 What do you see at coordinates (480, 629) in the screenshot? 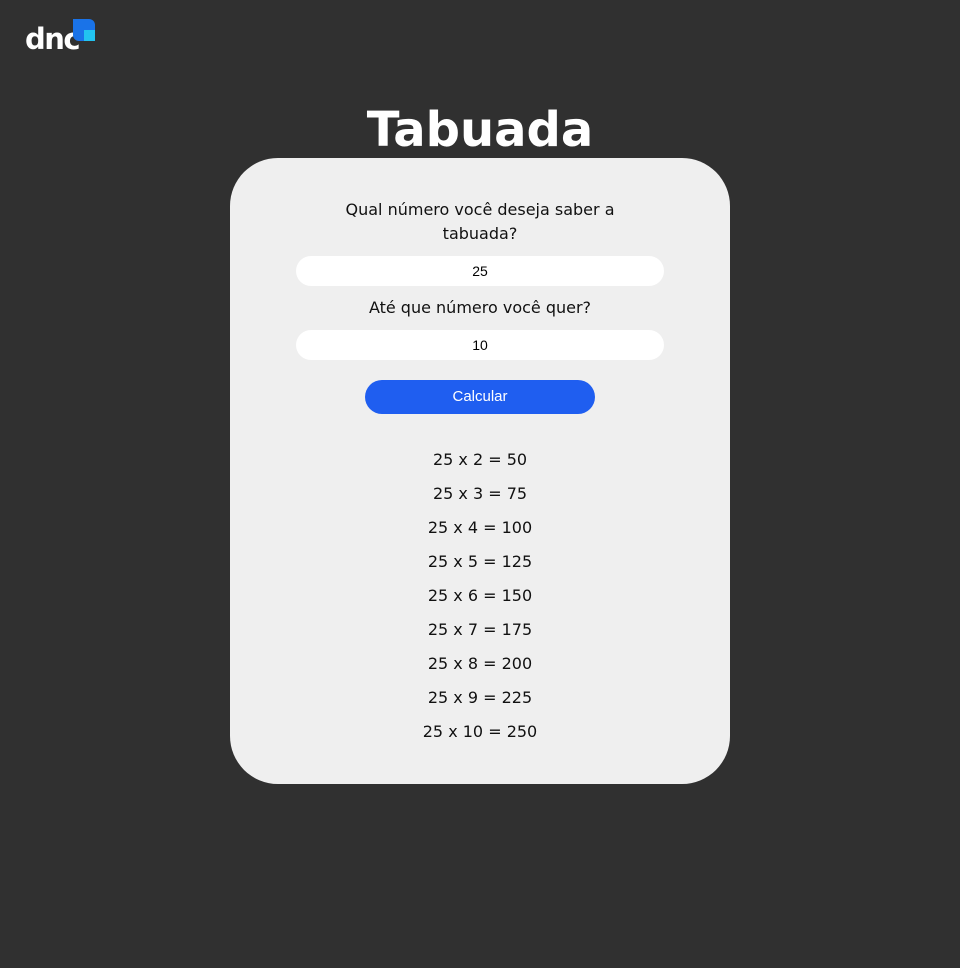
I see `result-item: 25 x 7 = 175` at bounding box center [480, 629].